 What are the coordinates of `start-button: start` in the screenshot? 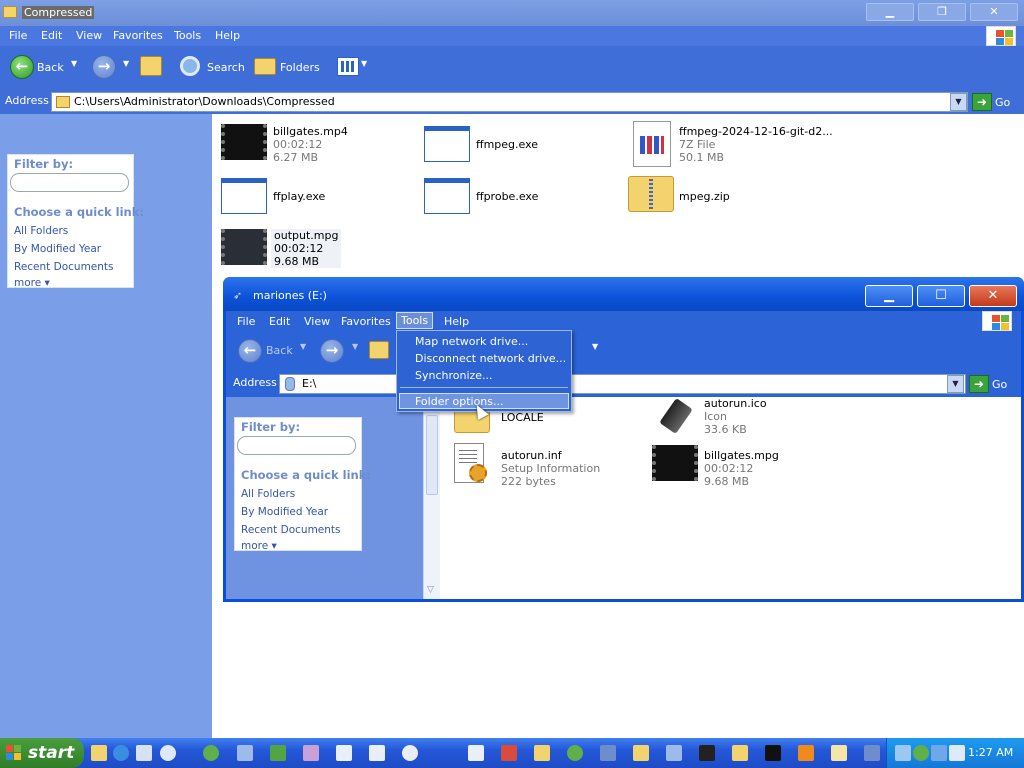 It's located at (42, 753).